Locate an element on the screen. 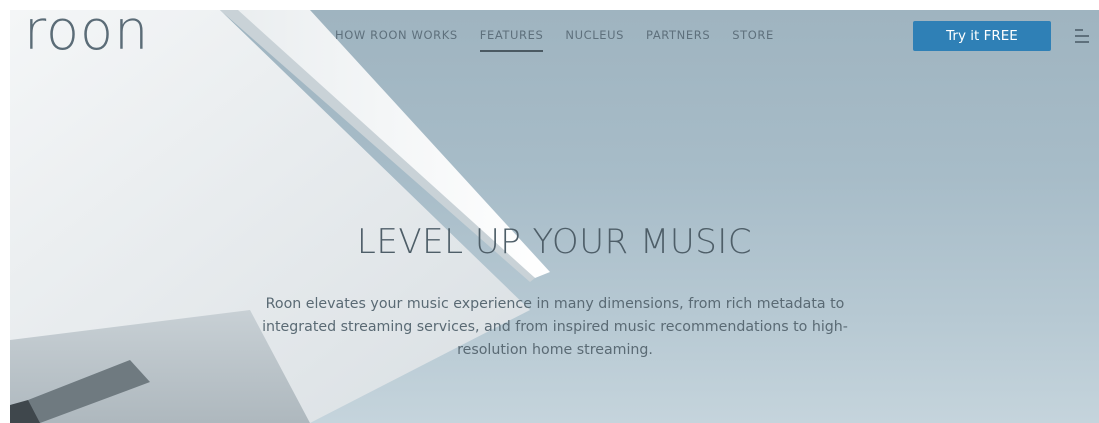  hamburger-menu-icon is located at coordinates (1081, 36).